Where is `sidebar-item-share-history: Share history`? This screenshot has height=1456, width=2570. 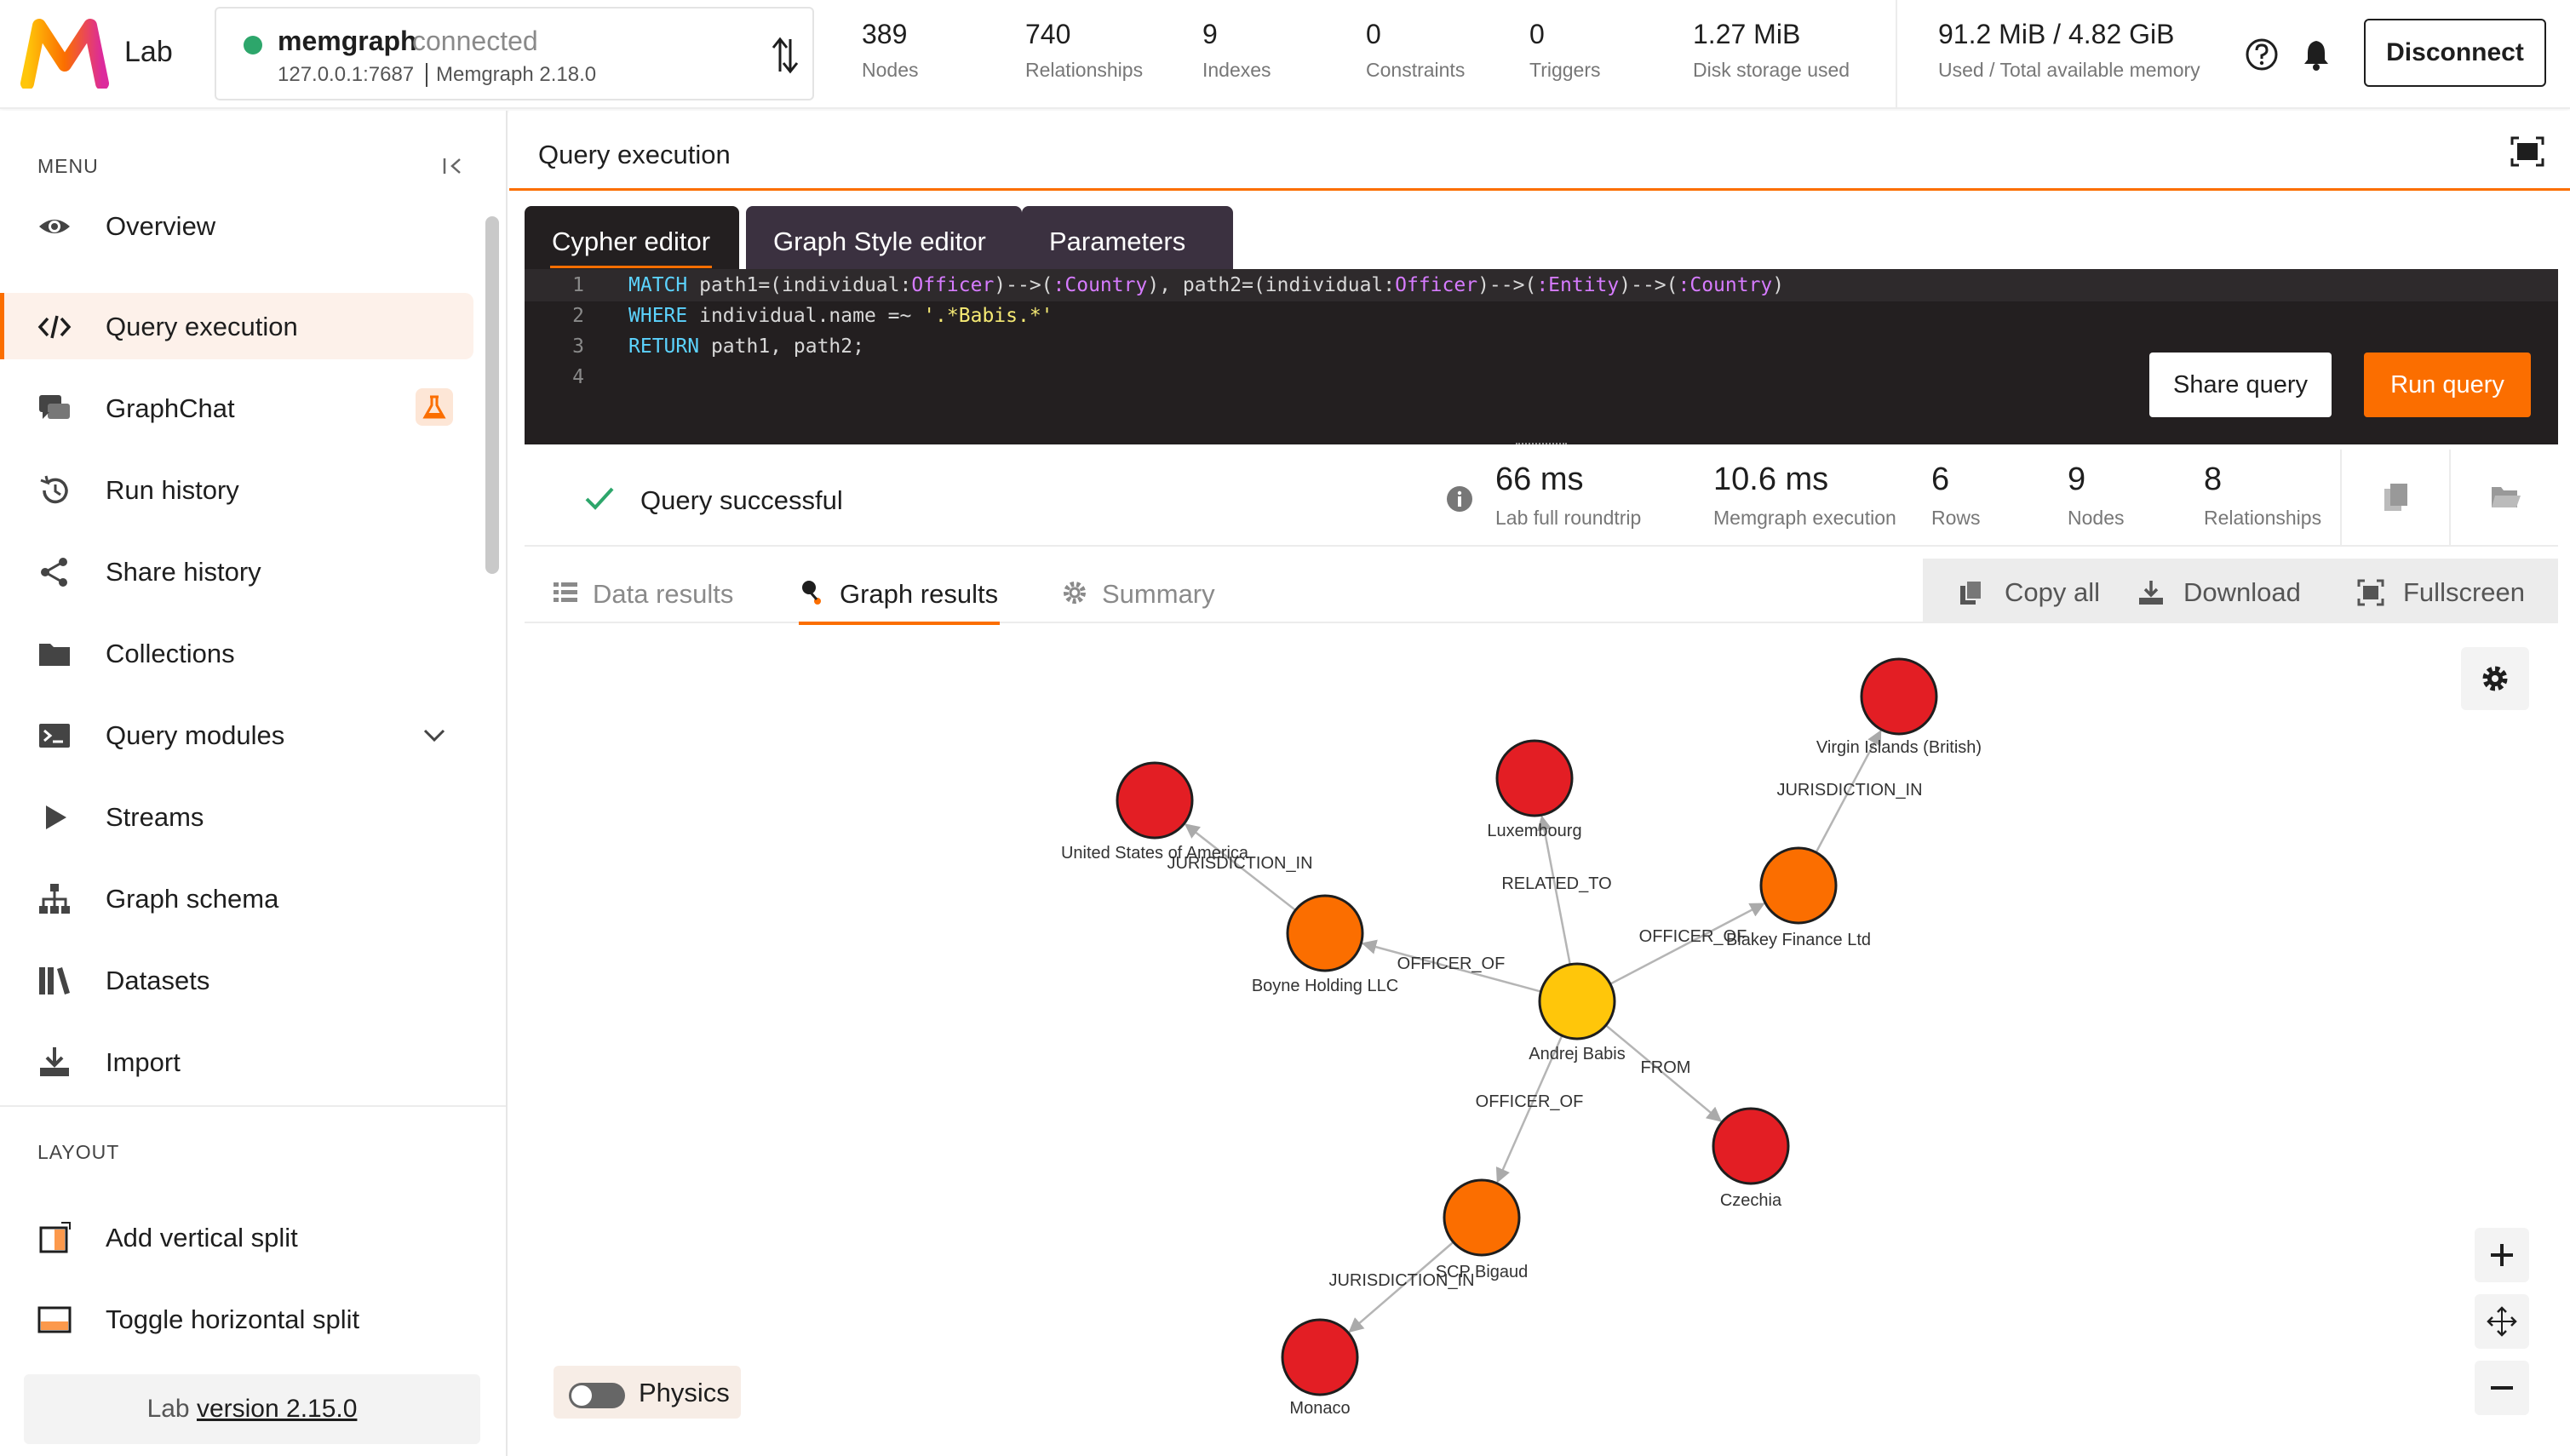
sidebar-item-share-history: Share history is located at coordinates (237, 572).